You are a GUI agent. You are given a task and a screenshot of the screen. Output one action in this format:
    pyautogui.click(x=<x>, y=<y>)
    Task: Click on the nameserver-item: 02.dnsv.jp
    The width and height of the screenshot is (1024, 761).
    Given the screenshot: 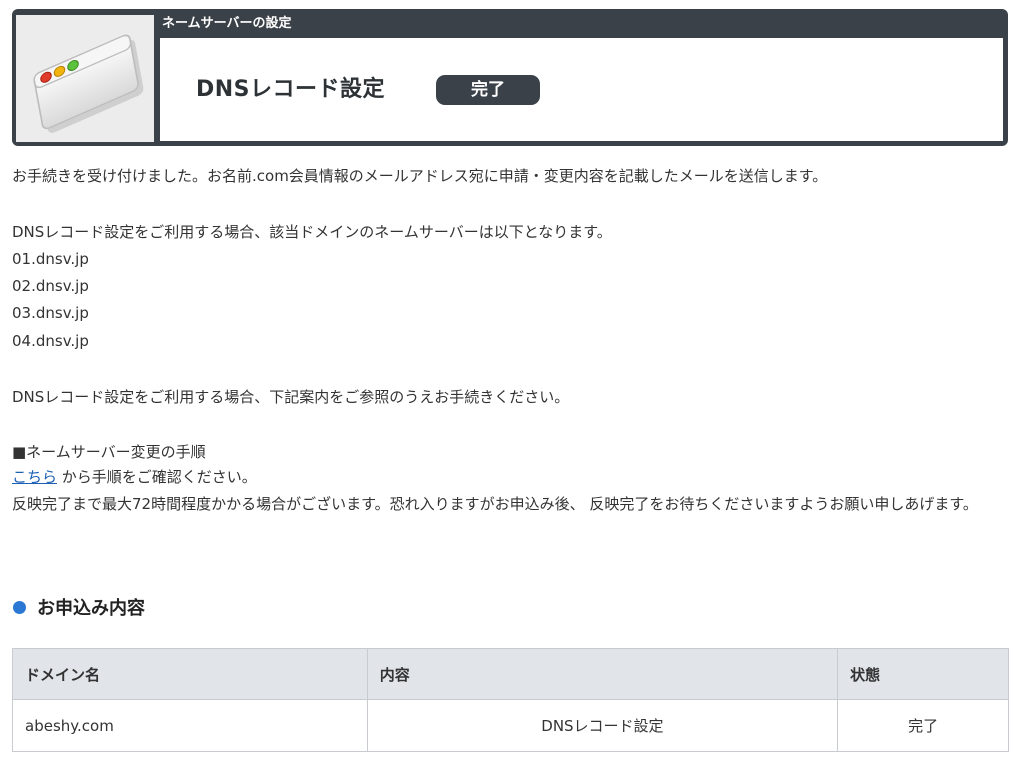 What is the action you would take?
    pyautogui.click(x=50, y=286)
    